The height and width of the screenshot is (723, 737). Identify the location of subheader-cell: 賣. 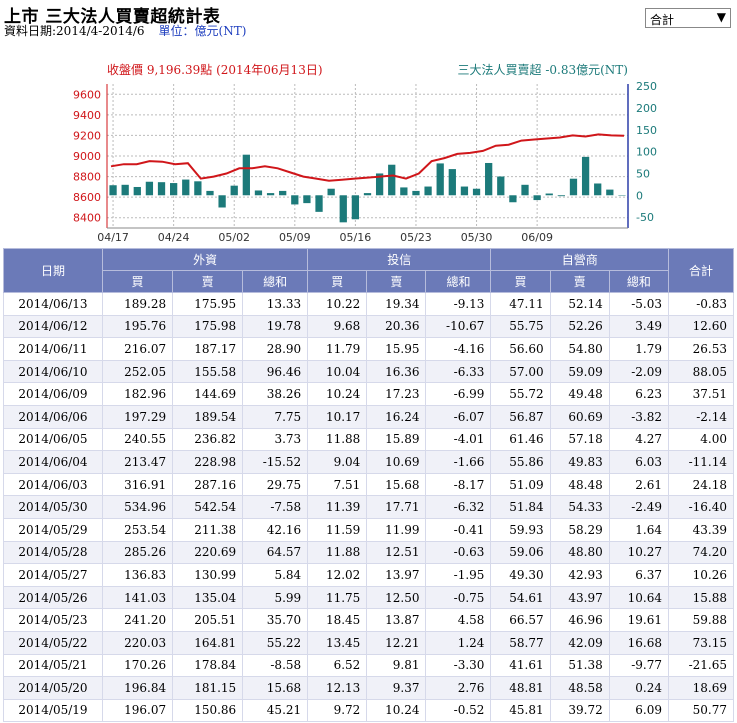
(208, 281).